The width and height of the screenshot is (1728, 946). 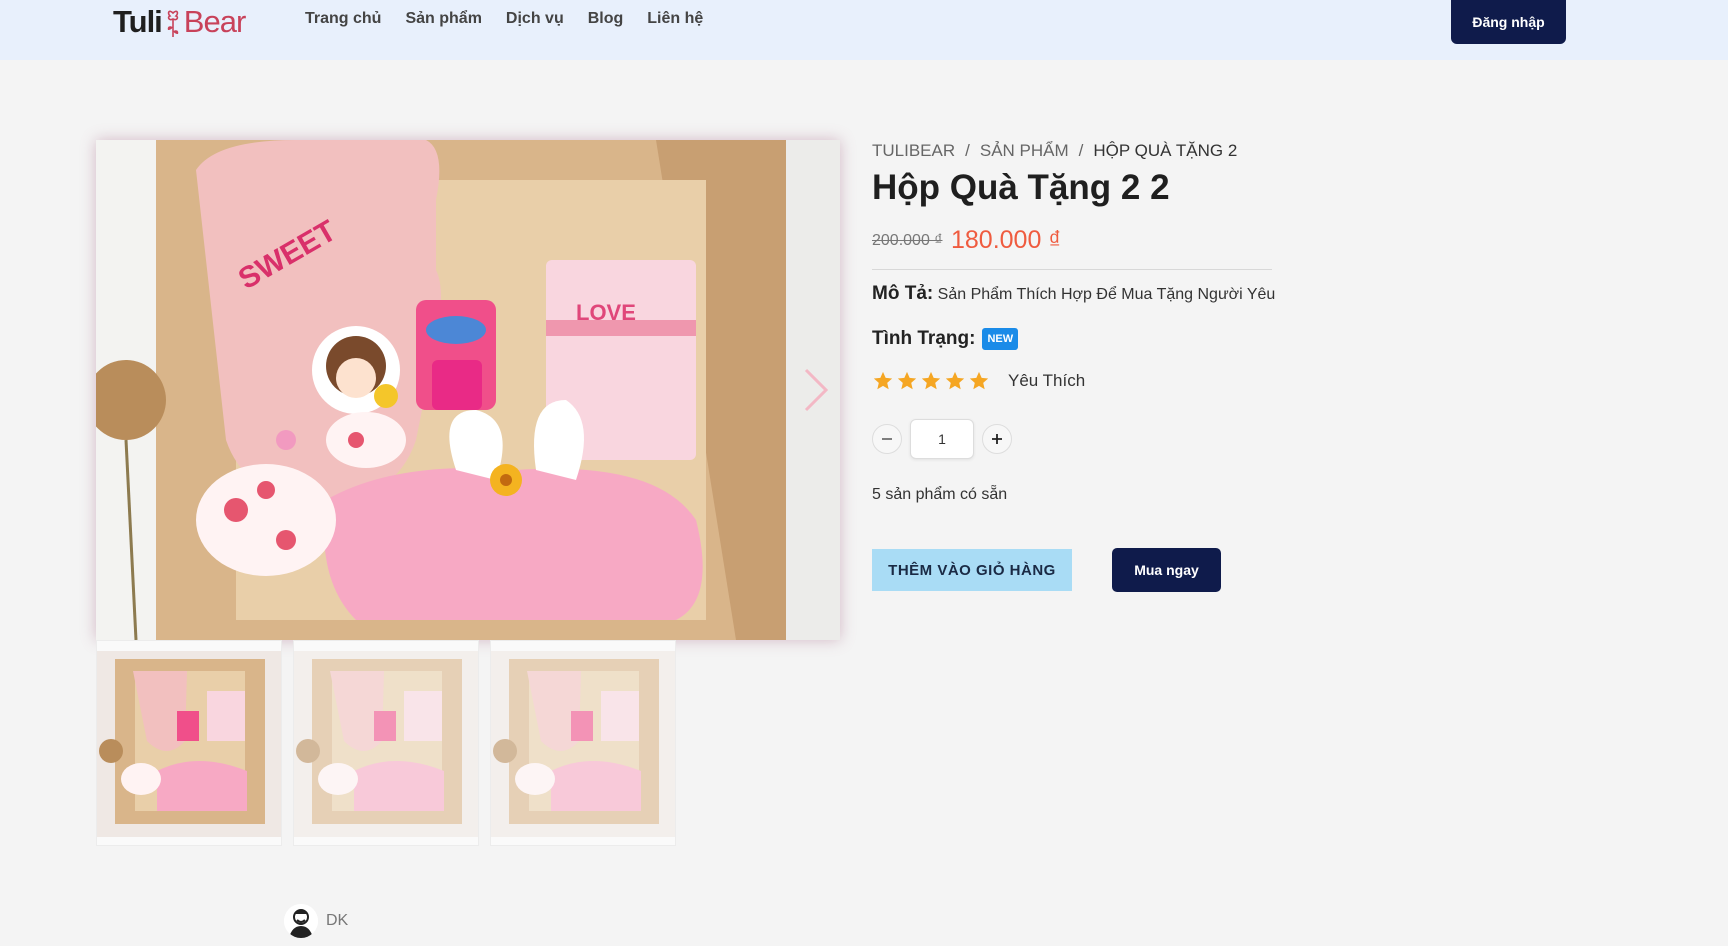 I want to click on add-to-cart-button: THÊM VÀO GIỎ HÀNG, so click(x=972, y=570).